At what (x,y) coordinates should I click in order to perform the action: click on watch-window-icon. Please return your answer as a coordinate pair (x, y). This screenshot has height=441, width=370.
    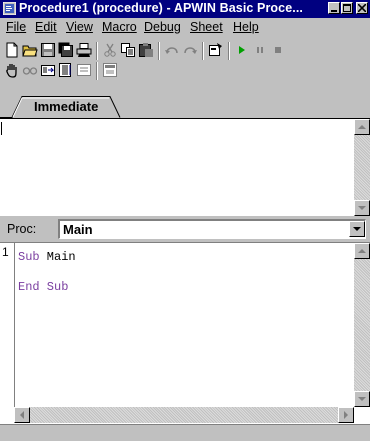
    Looking at the image, I should click on (110, 70).